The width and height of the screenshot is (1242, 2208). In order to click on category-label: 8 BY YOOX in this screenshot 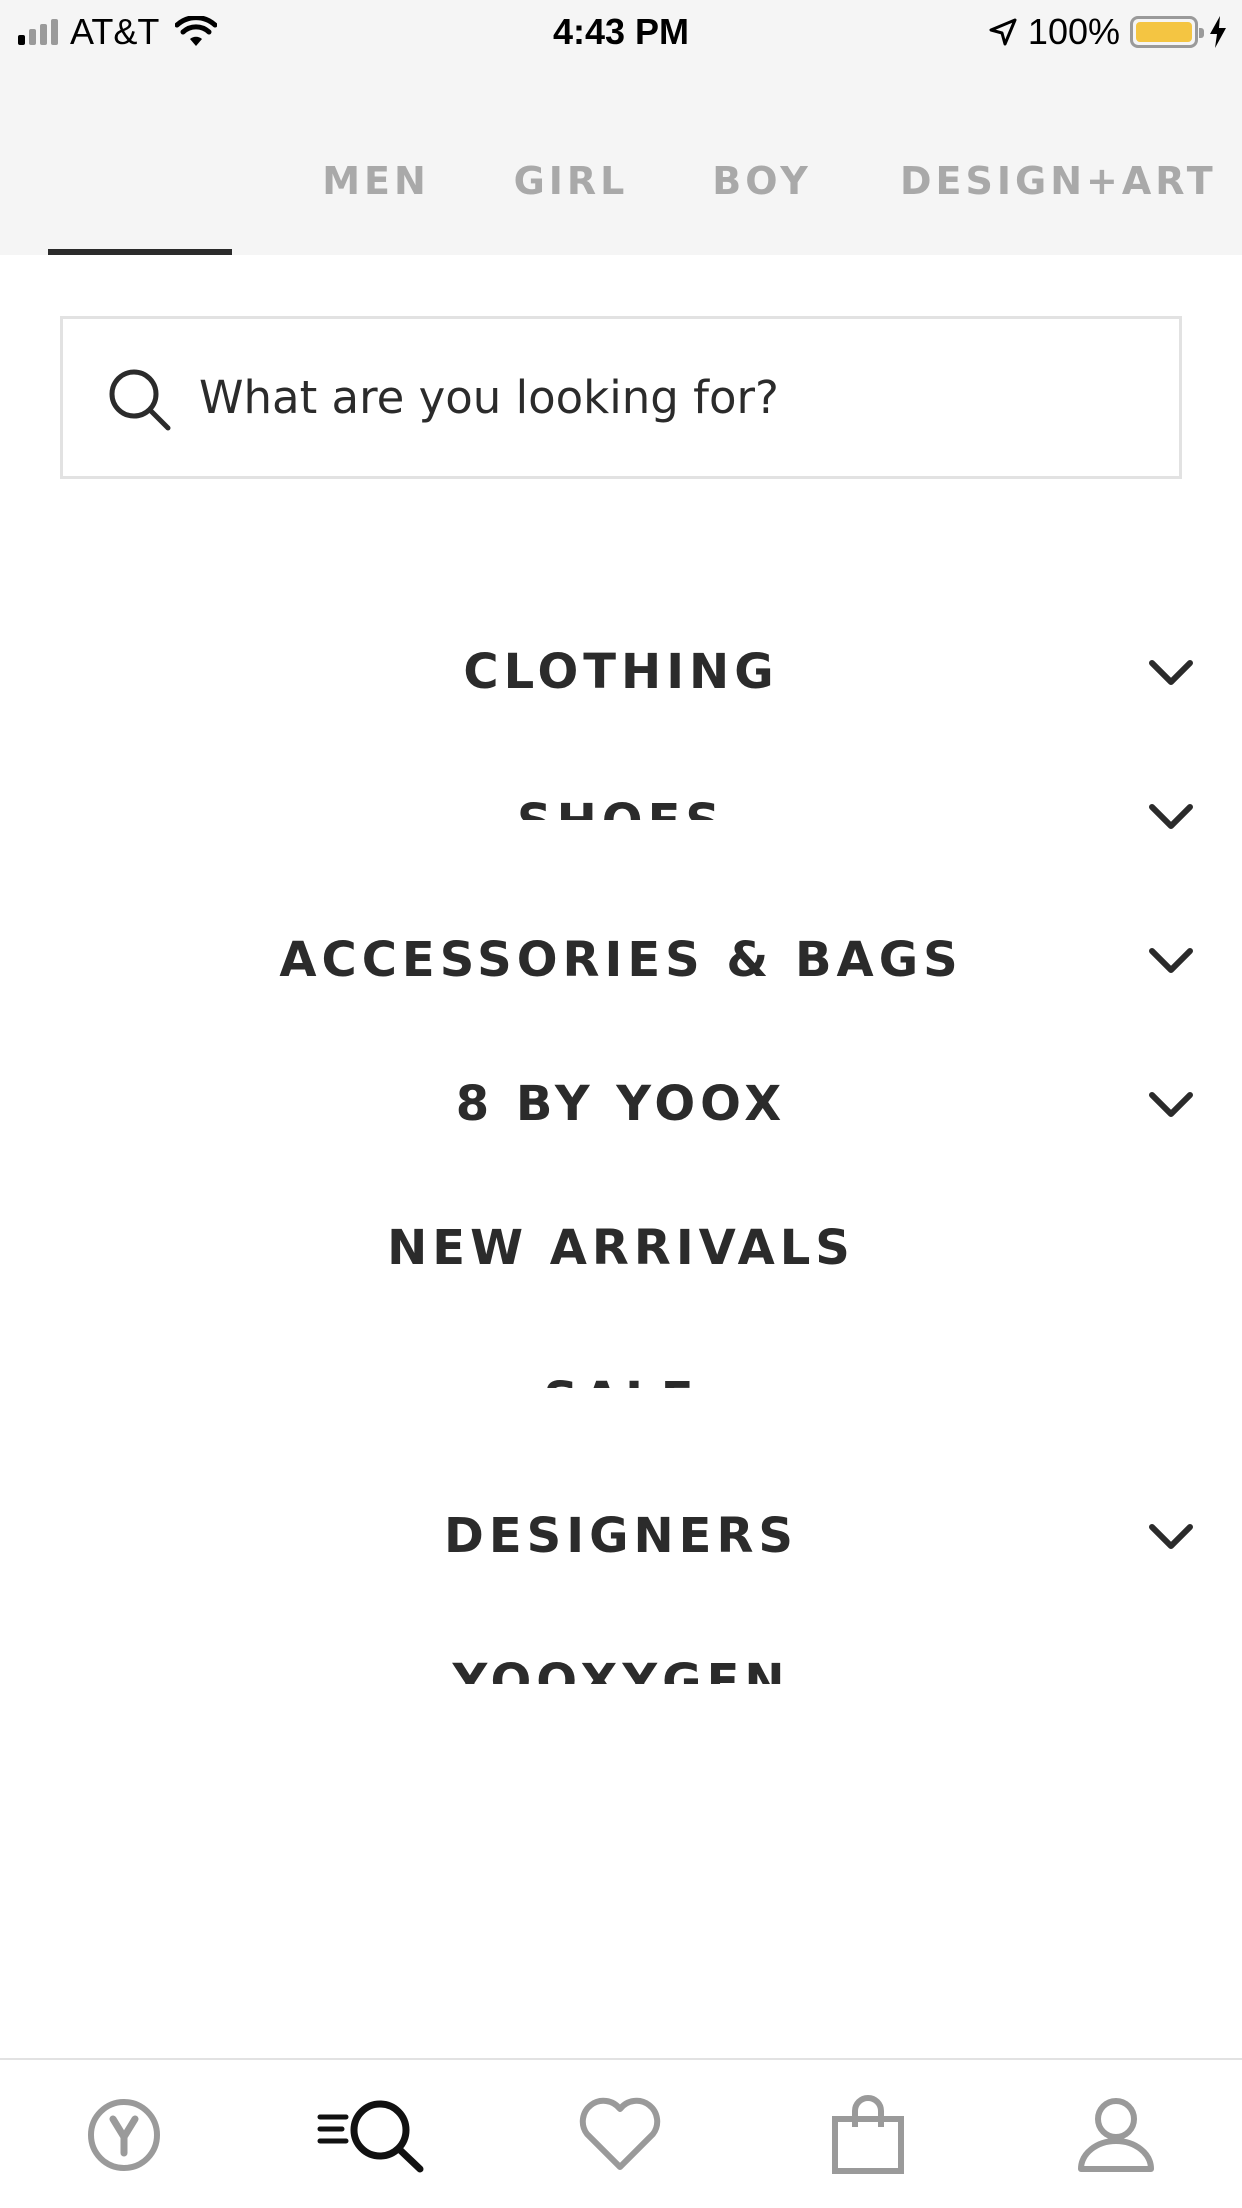, I will do `click(621, 1104)`.